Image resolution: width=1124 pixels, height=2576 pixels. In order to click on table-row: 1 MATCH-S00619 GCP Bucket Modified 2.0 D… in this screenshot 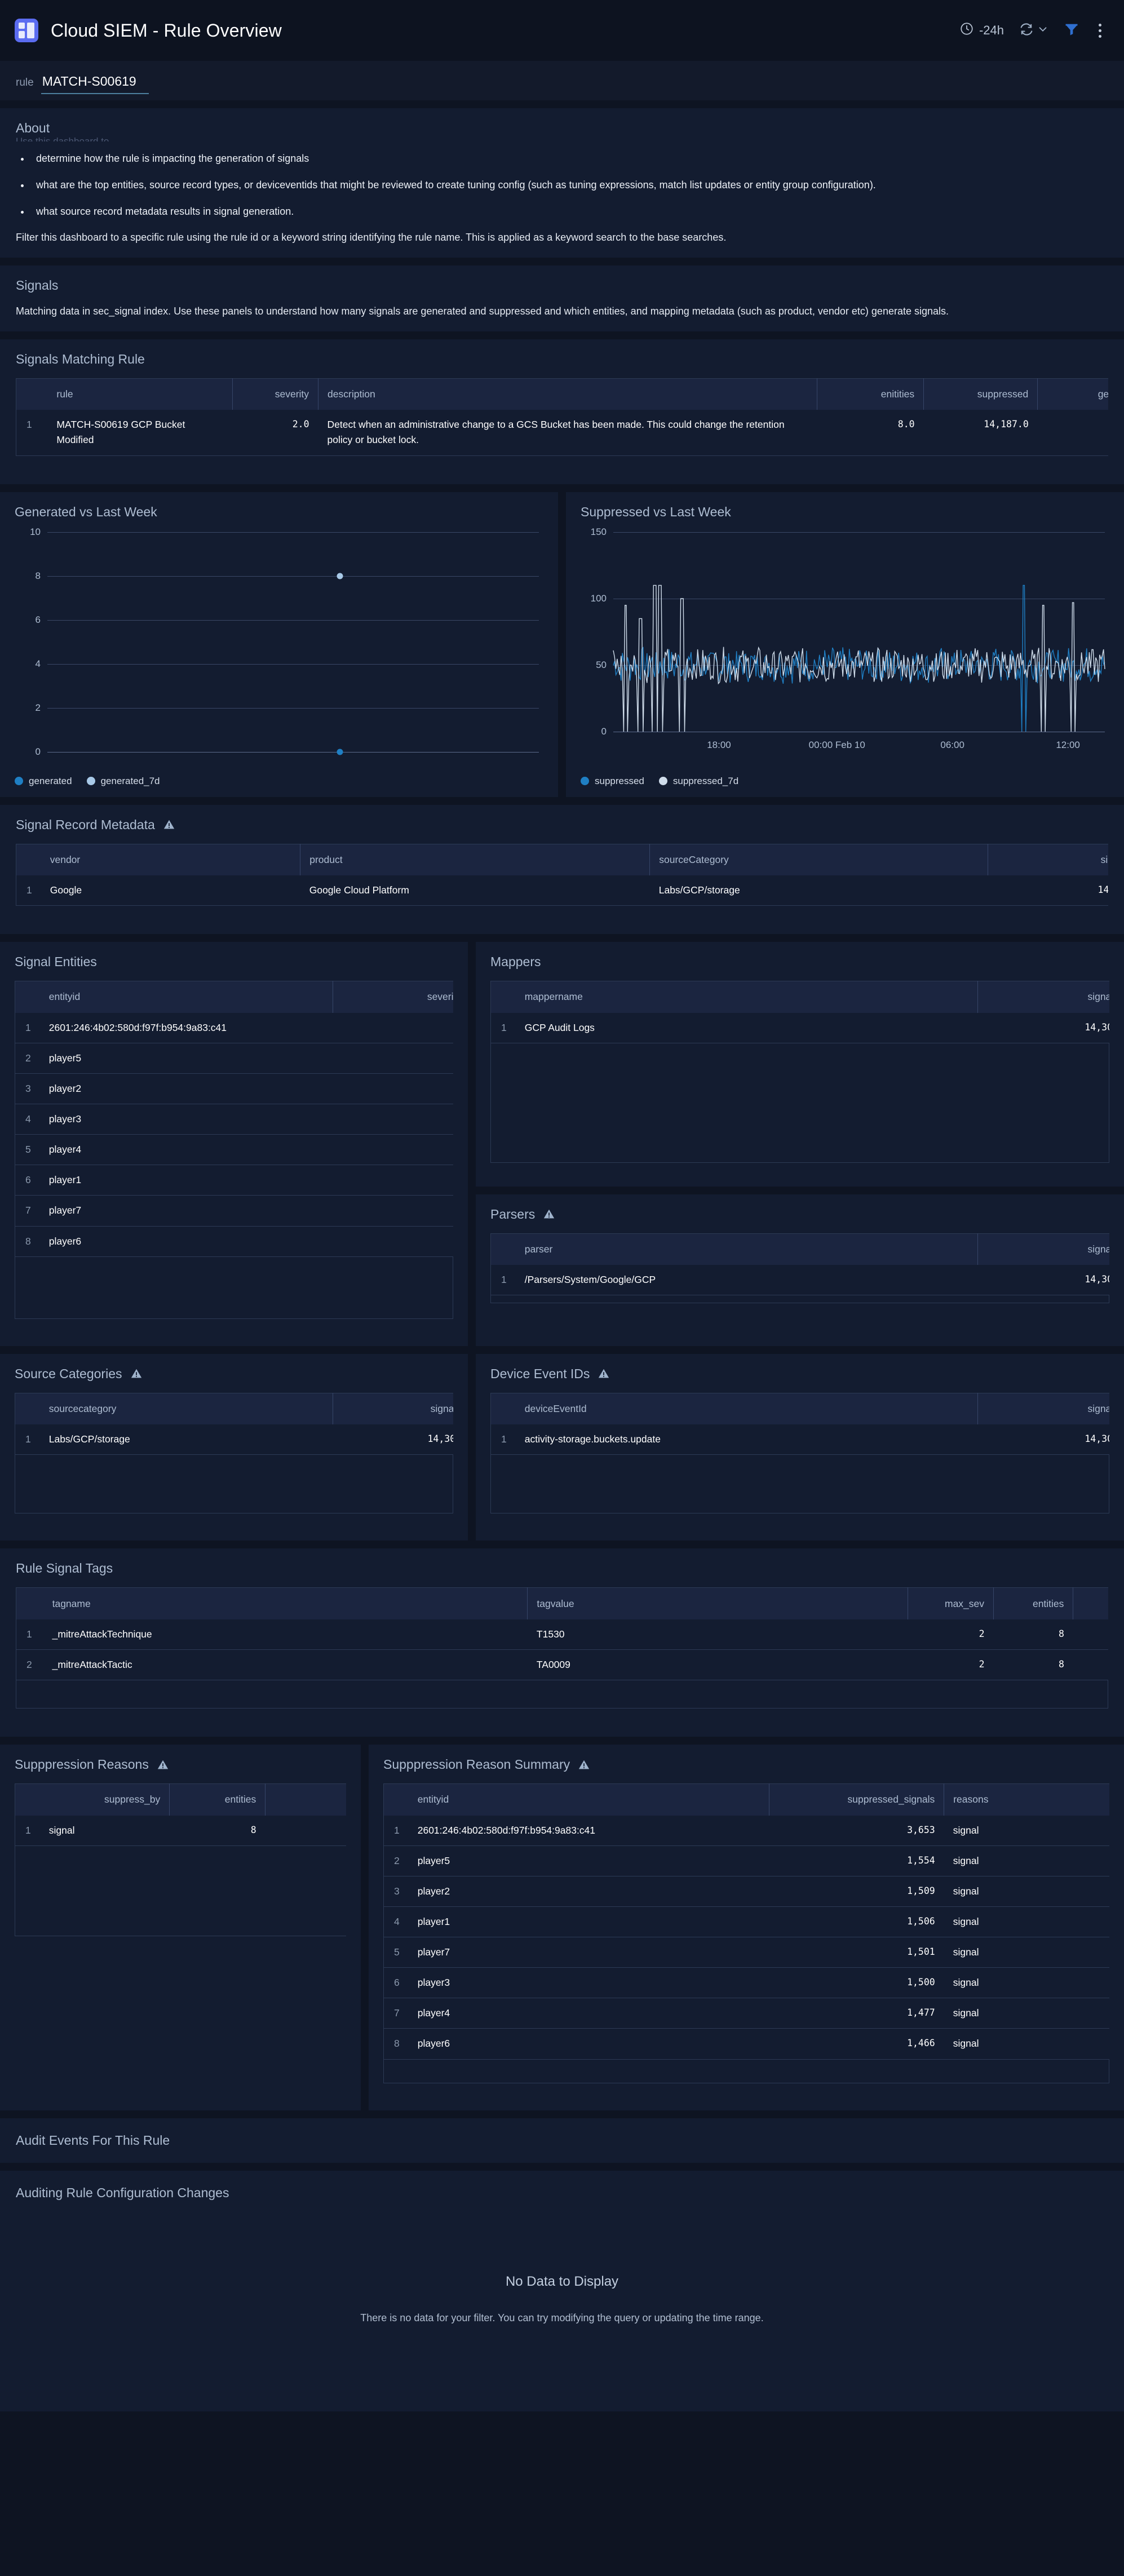, I will do `click(562, 432)`.